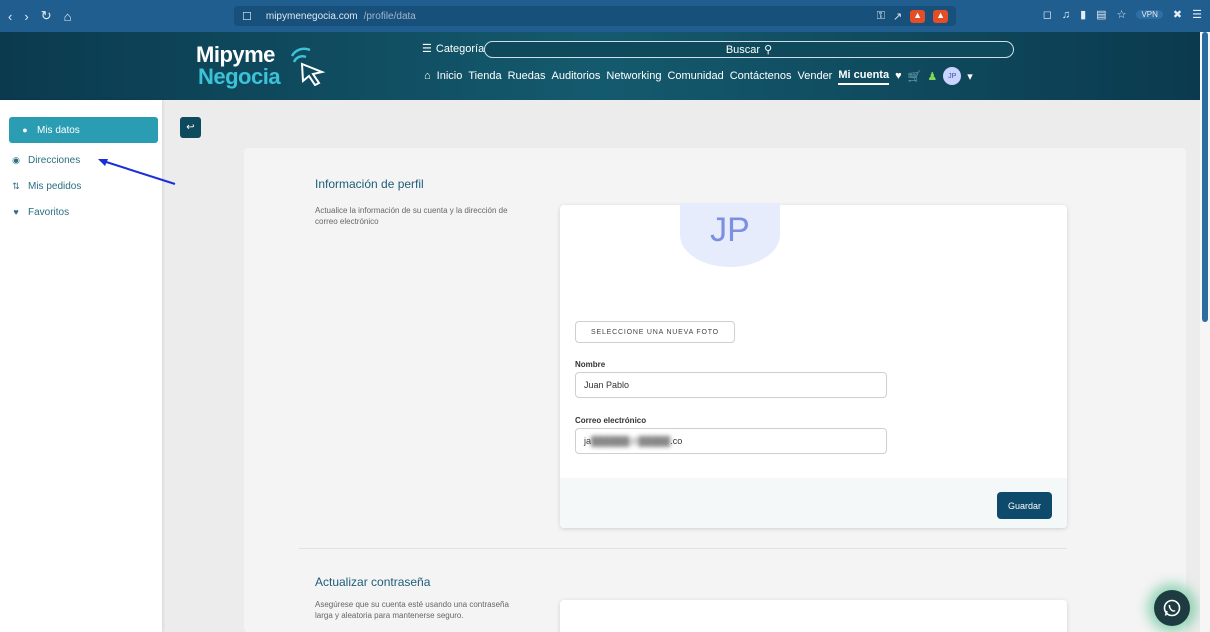 The width and height of the screenshot is (1210, 632). Describe the element at coordinates (1047, 14) in the screenshot. I see `extensions-icon: ◻` at that location.